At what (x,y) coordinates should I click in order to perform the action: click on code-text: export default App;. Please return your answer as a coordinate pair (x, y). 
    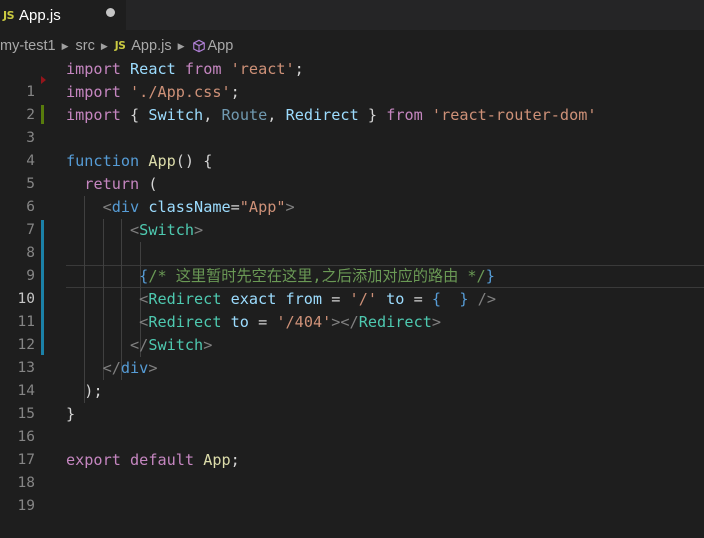
    Looking at the image, I should click on (153, 460).